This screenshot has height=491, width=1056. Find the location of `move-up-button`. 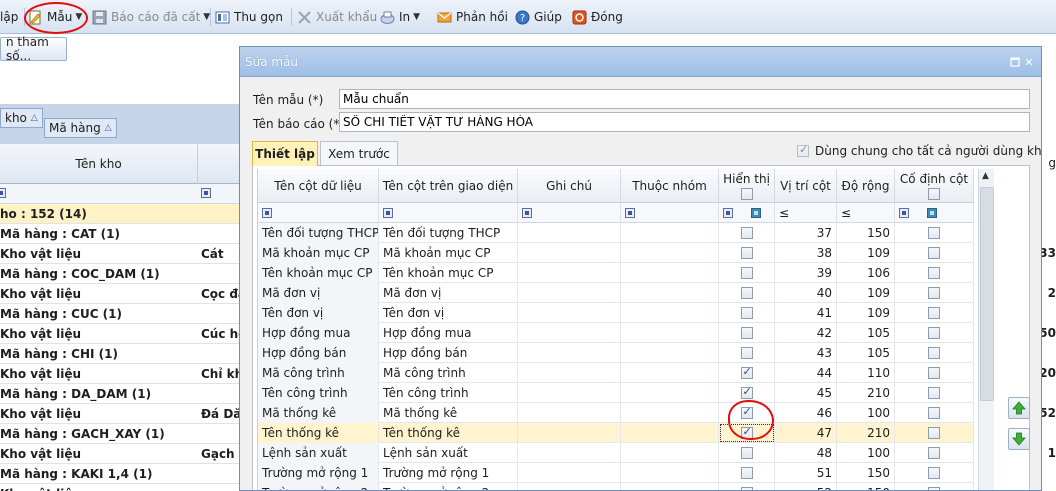

move-up-button is located at coordinates (1019, 408).